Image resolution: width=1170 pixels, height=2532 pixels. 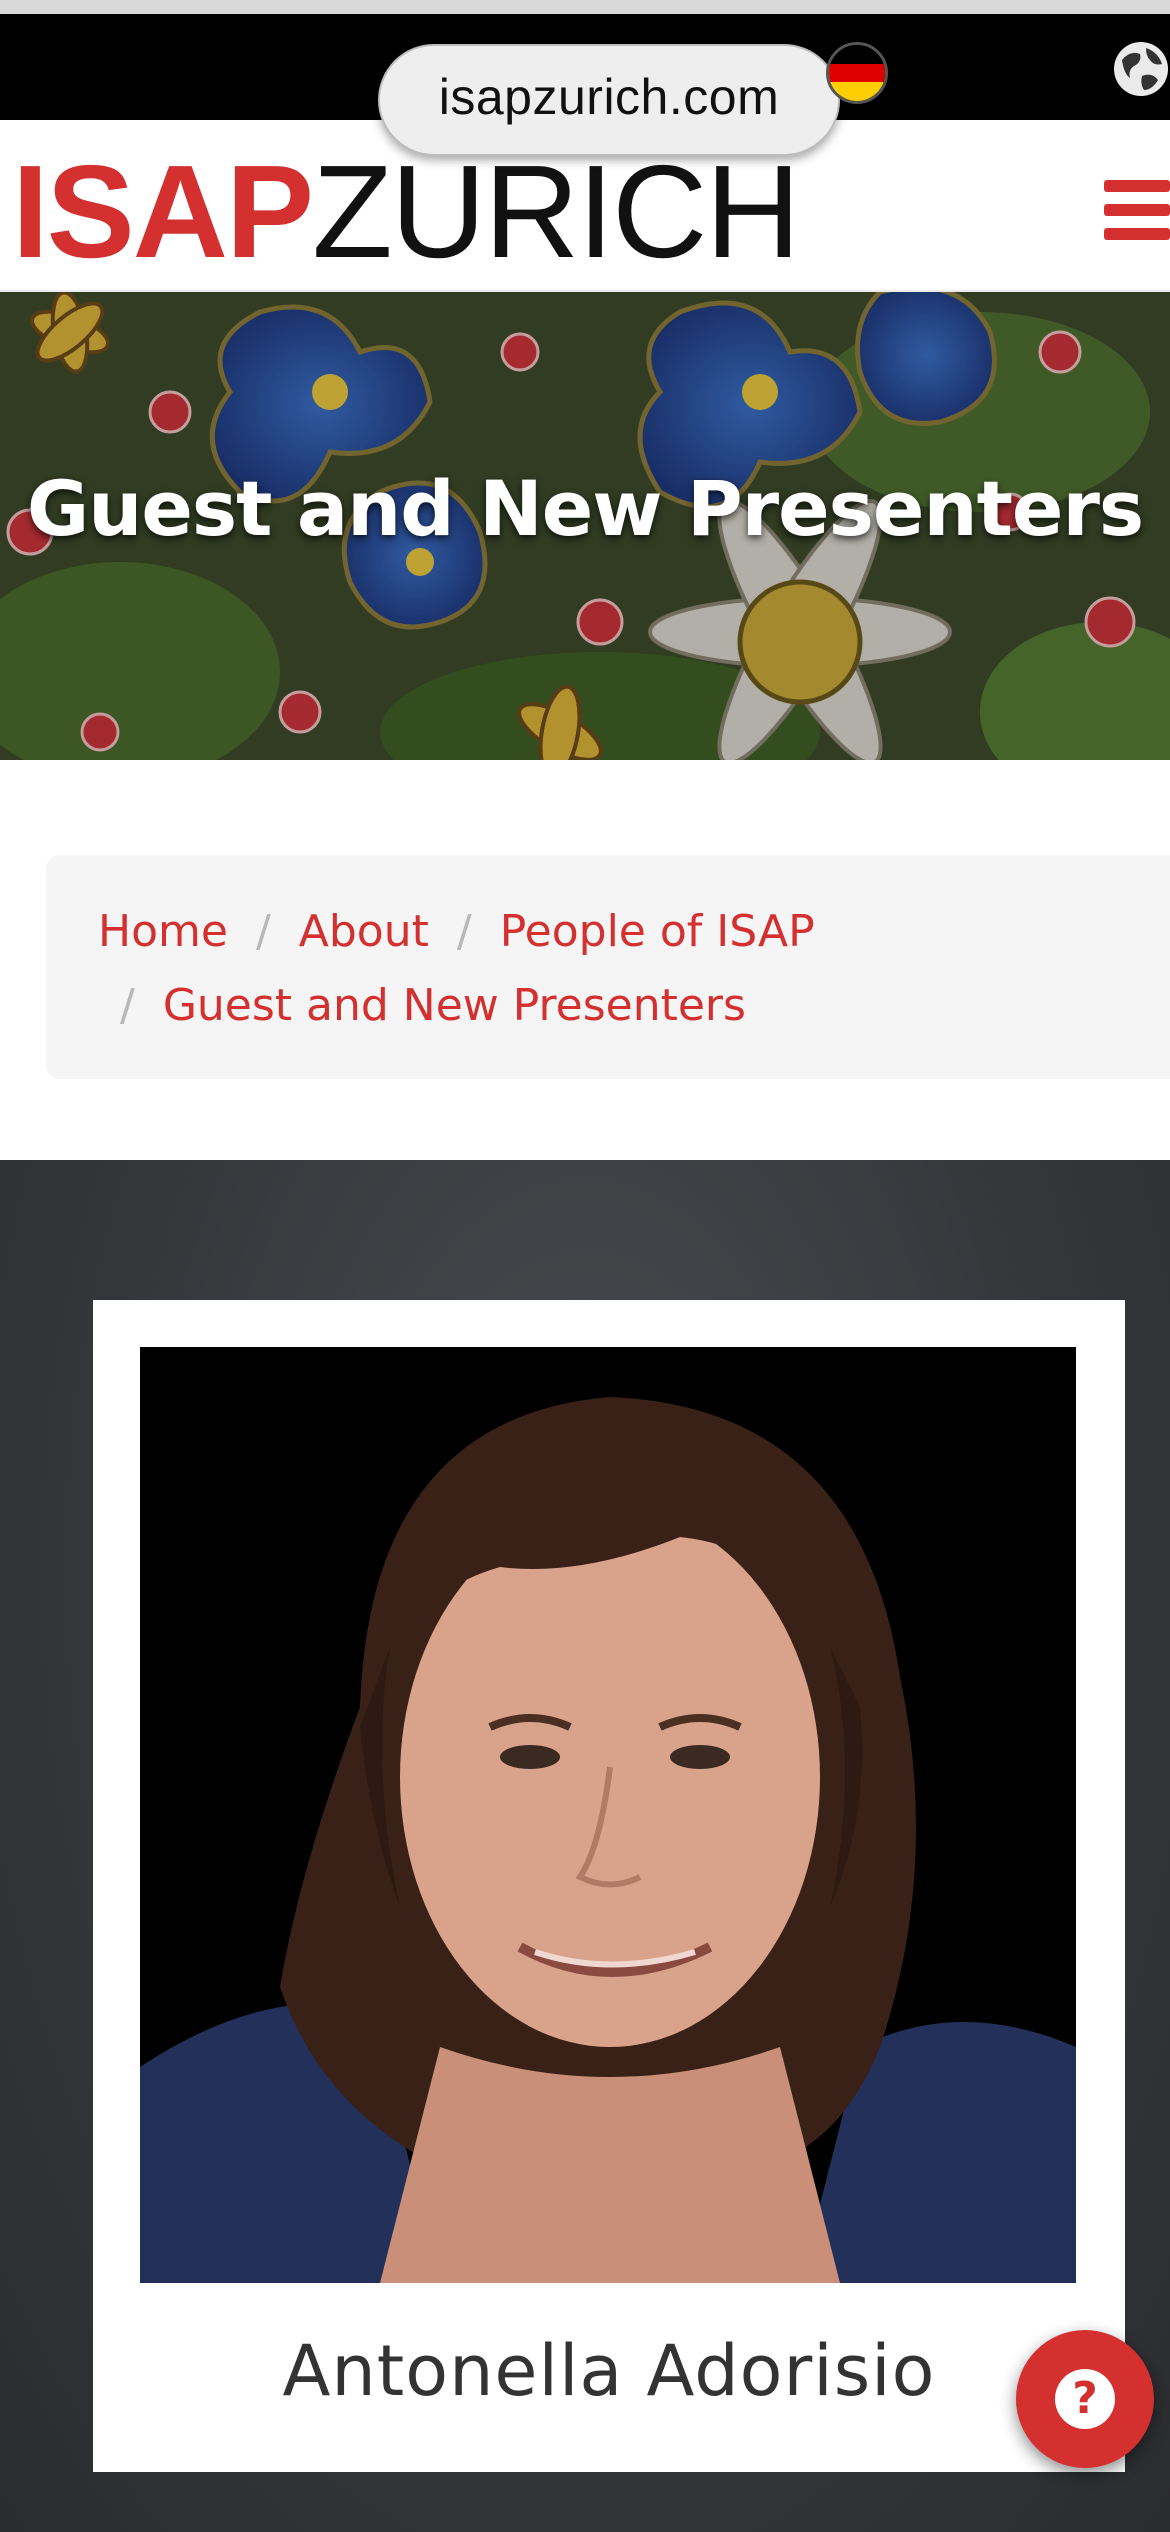 What do you see at coordinates (585, 508) in the screenshot?
I see `page-title: Guest and New Presenters` at bounding box center [585, 508].